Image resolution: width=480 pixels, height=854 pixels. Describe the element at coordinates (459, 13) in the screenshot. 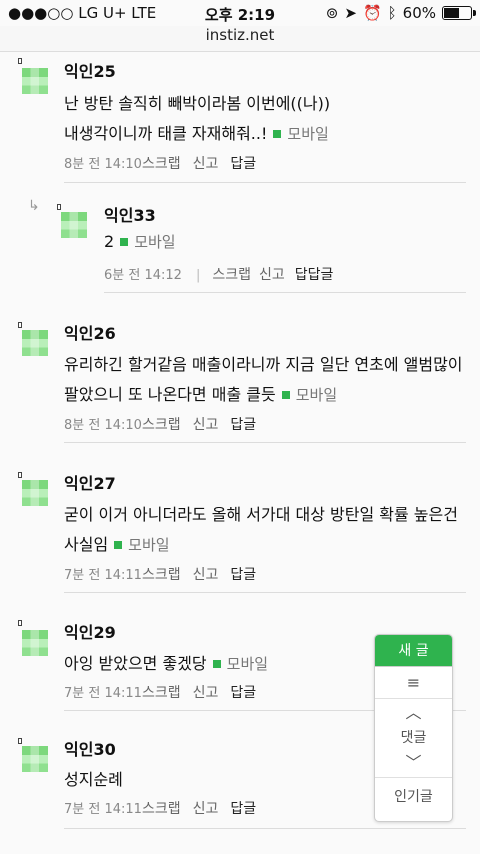

I see `battery-icon` at that location.